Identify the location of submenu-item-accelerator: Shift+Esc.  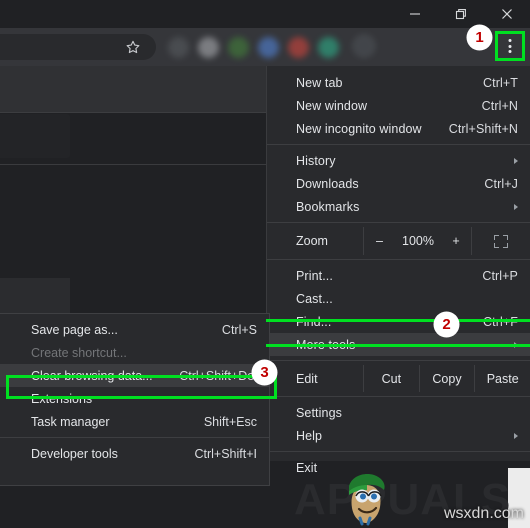
(230, 421).